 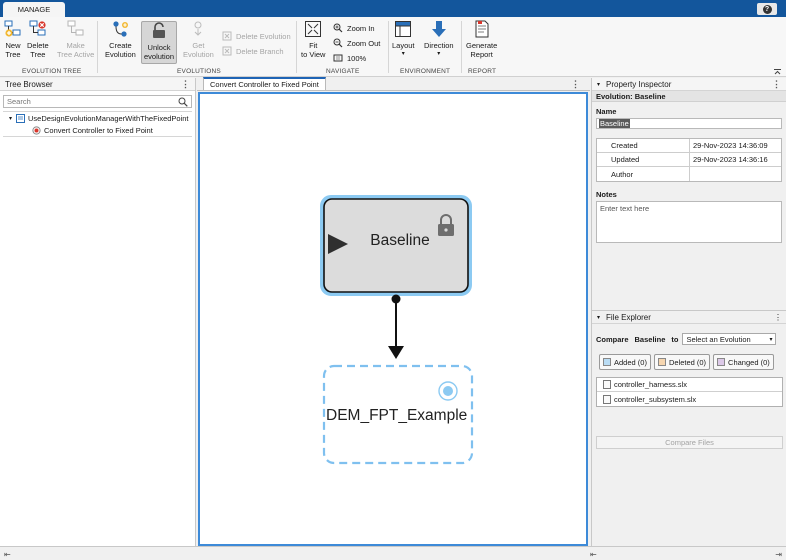 What do you see at coordinates (227, 51) in the screenshot?
I see `delete-branch-icon` at bounding box center [227, 51].